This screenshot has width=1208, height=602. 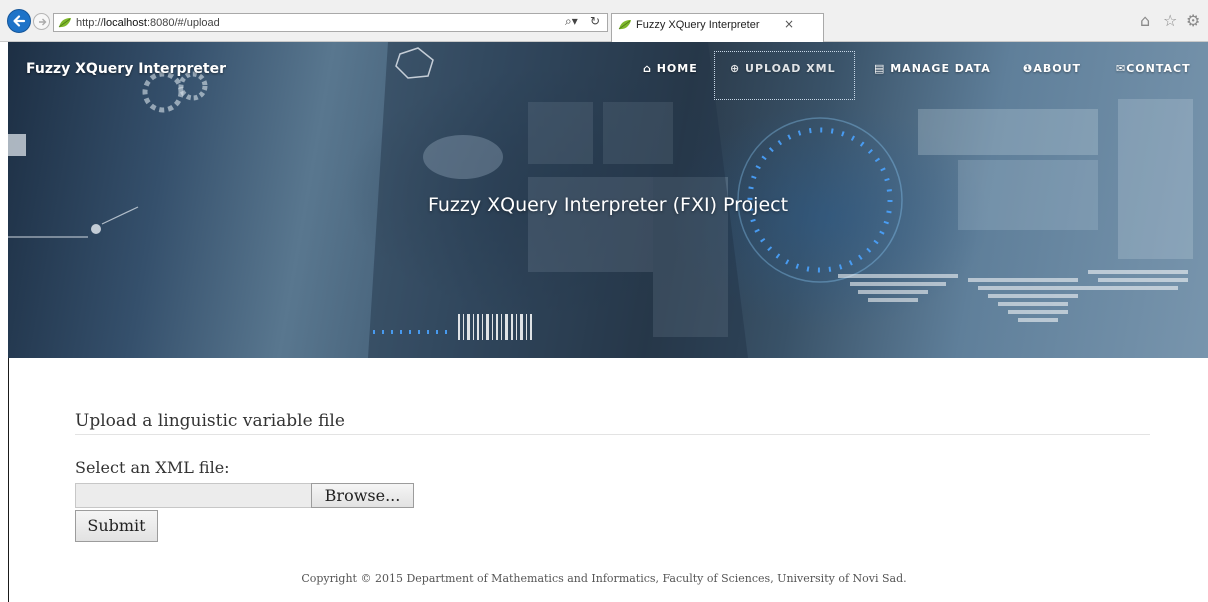 What do you see at coordinates (1028, 68) in the screenshot?
I see `info-icon: ❶` at bounding box center [1028, 68].